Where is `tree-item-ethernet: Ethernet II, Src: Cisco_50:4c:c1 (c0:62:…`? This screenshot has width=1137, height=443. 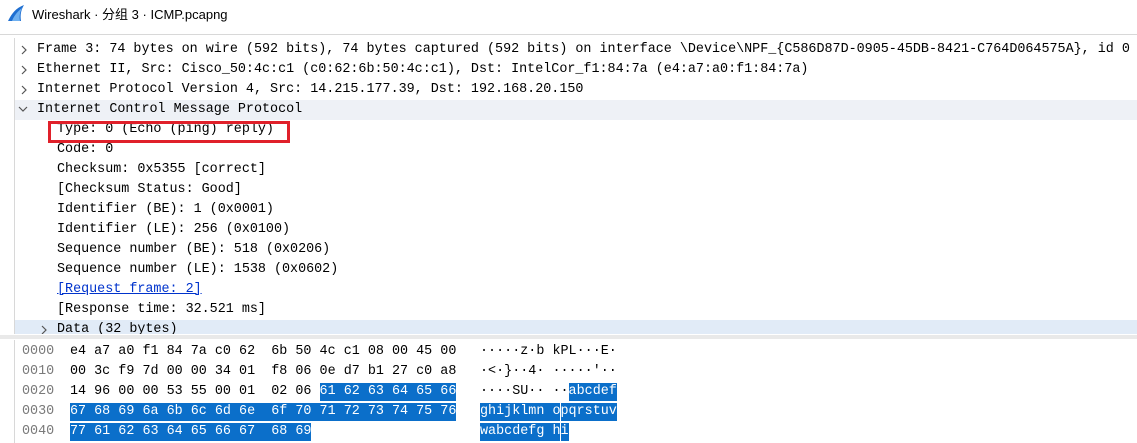 tree-item-ethernet: Ethernet II, Src: Cisco_50:4c:c1 (c0:62:… is located at coordinates (576, 70).